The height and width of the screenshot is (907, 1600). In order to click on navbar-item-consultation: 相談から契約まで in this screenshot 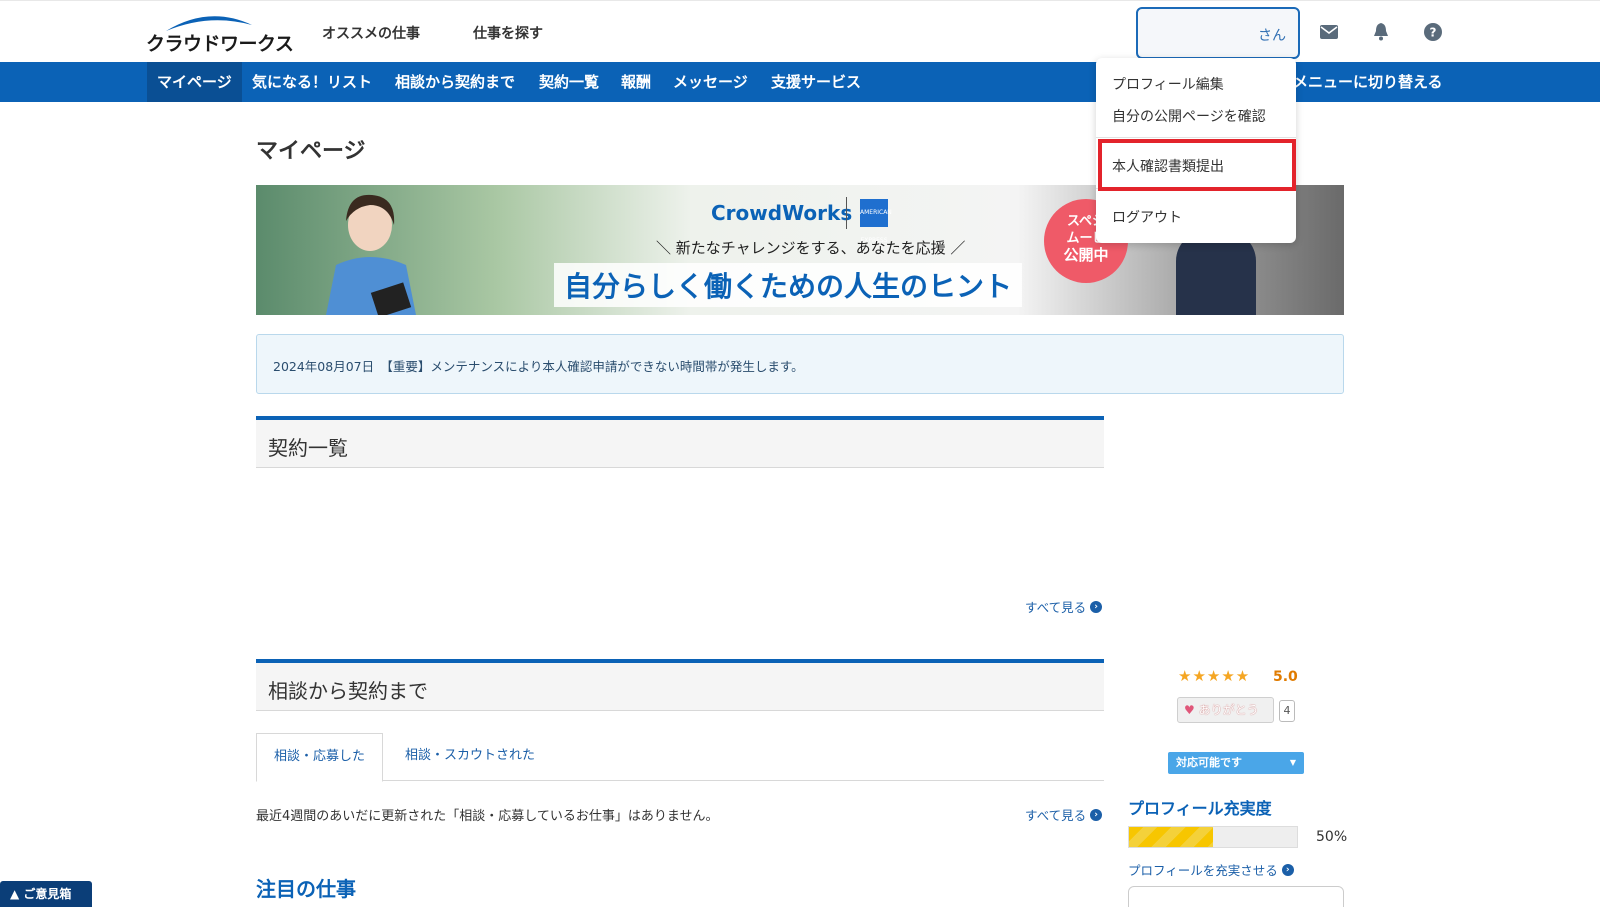, I will do `click(455, 82)`.